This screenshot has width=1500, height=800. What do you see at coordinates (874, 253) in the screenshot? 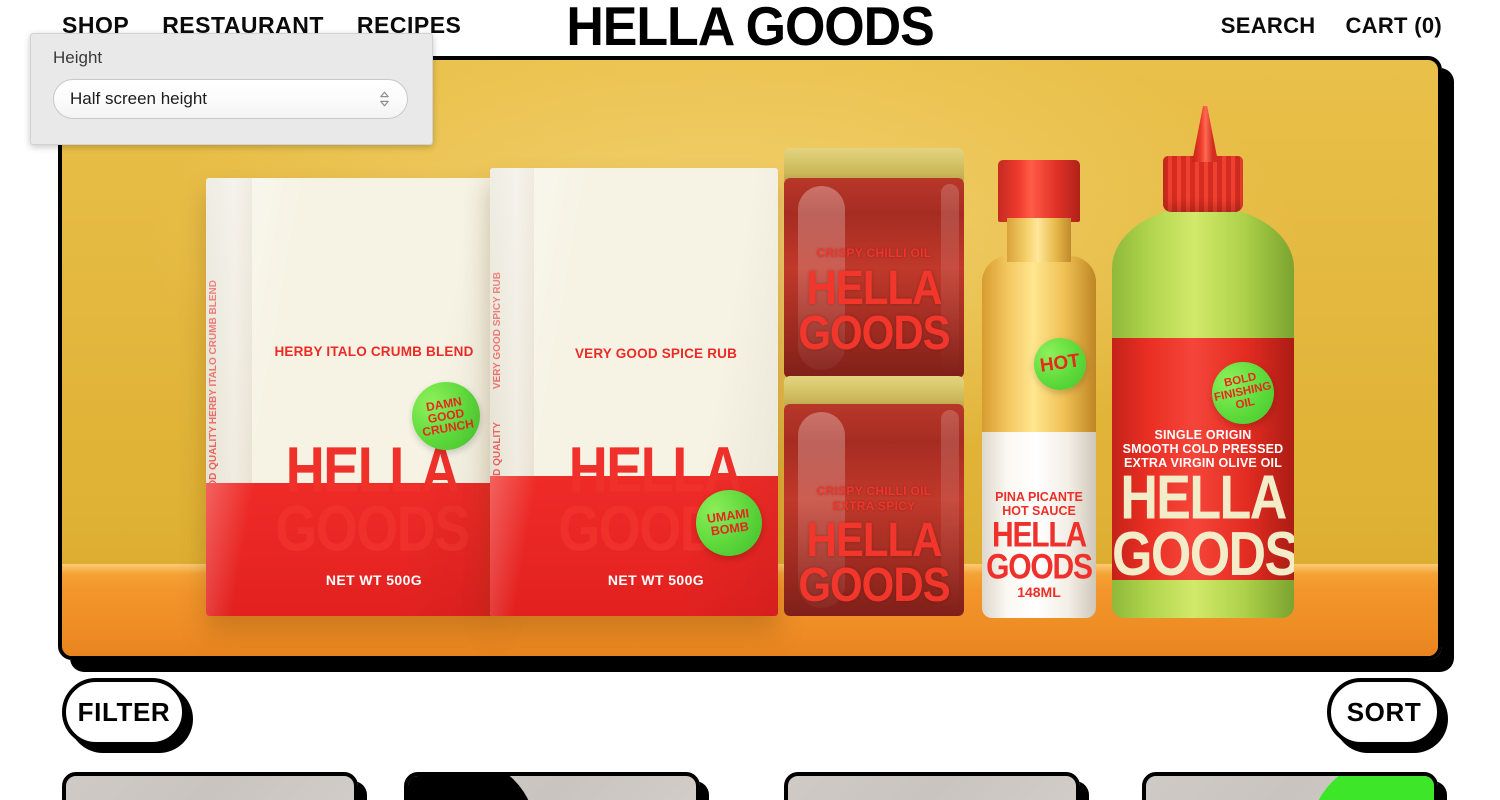
I see `jar-product-name: CRISPY CHILLI OIL` at bounding box center [874, 253].